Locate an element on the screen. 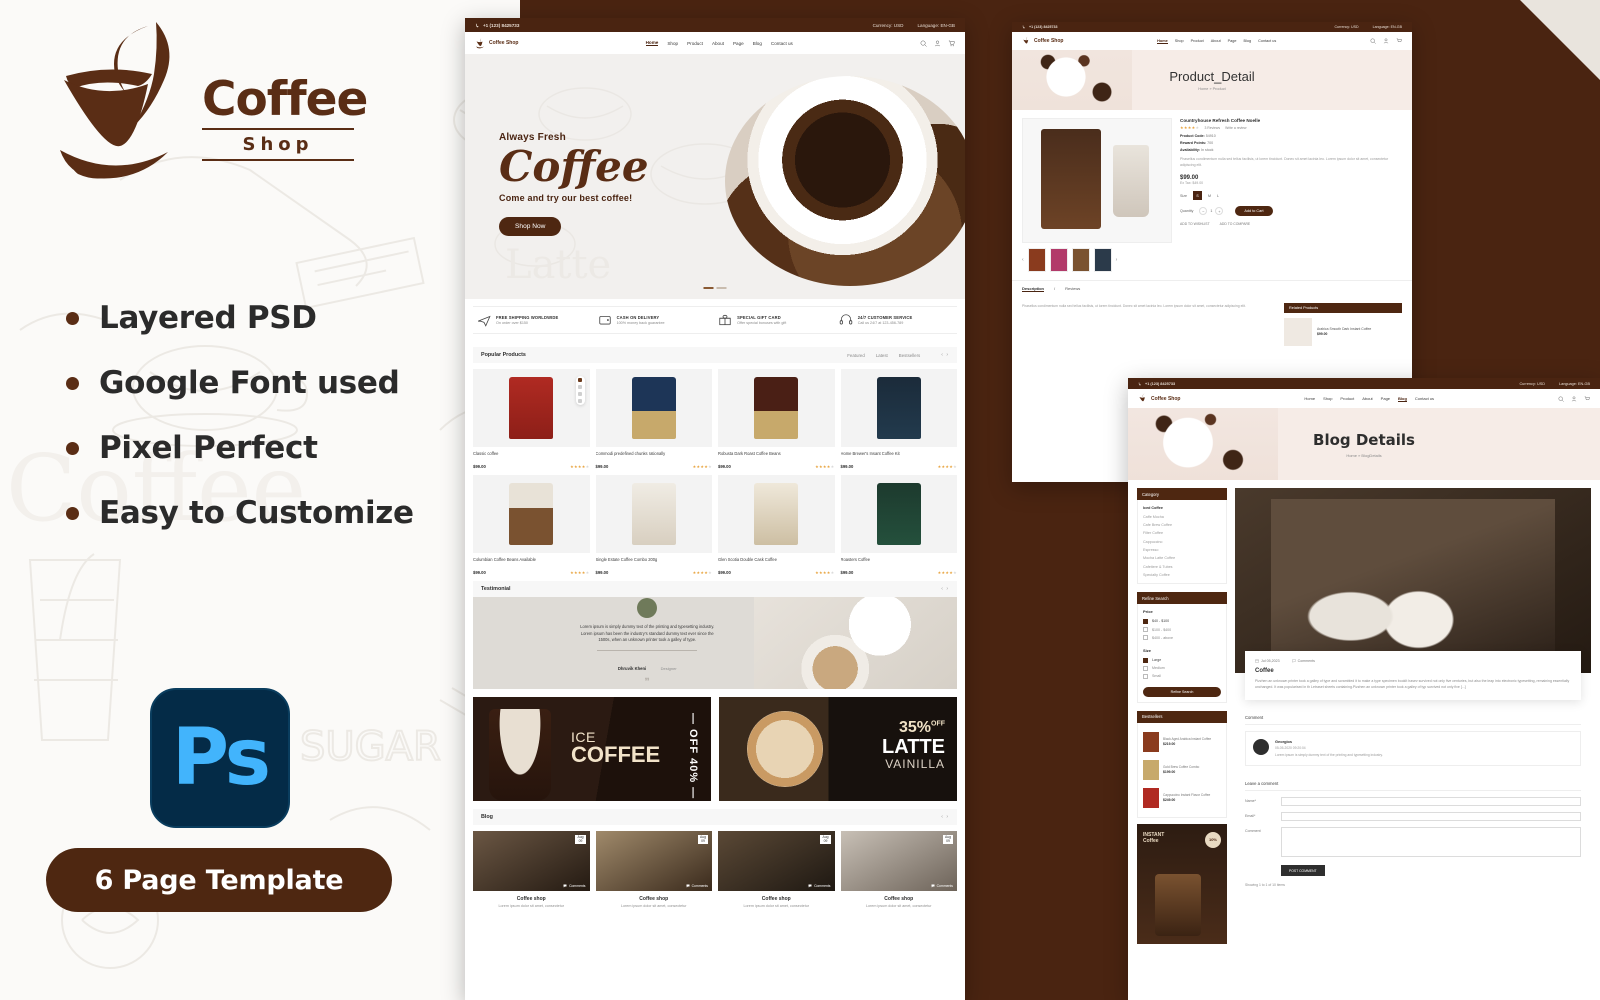 This screenshot has width=1600, height=1000. tab-featured: Featured is located at coordinates (856, 355).